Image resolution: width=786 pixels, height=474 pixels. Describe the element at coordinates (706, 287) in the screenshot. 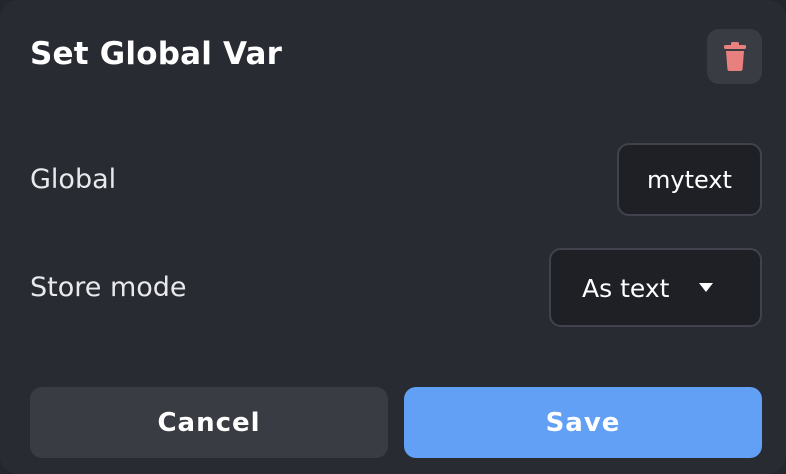

I see `caret-down-icon` at that location.